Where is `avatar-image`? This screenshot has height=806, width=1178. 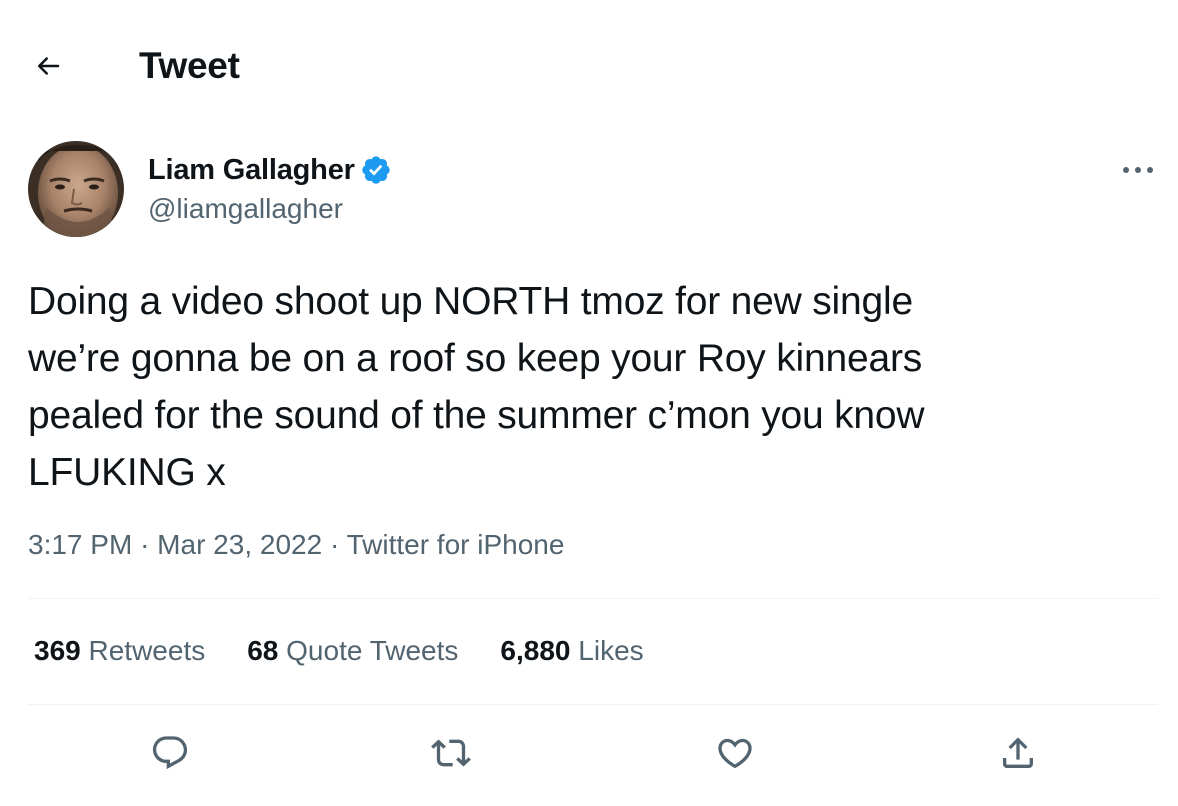
avatar-image is located at coordinates (76, 189).